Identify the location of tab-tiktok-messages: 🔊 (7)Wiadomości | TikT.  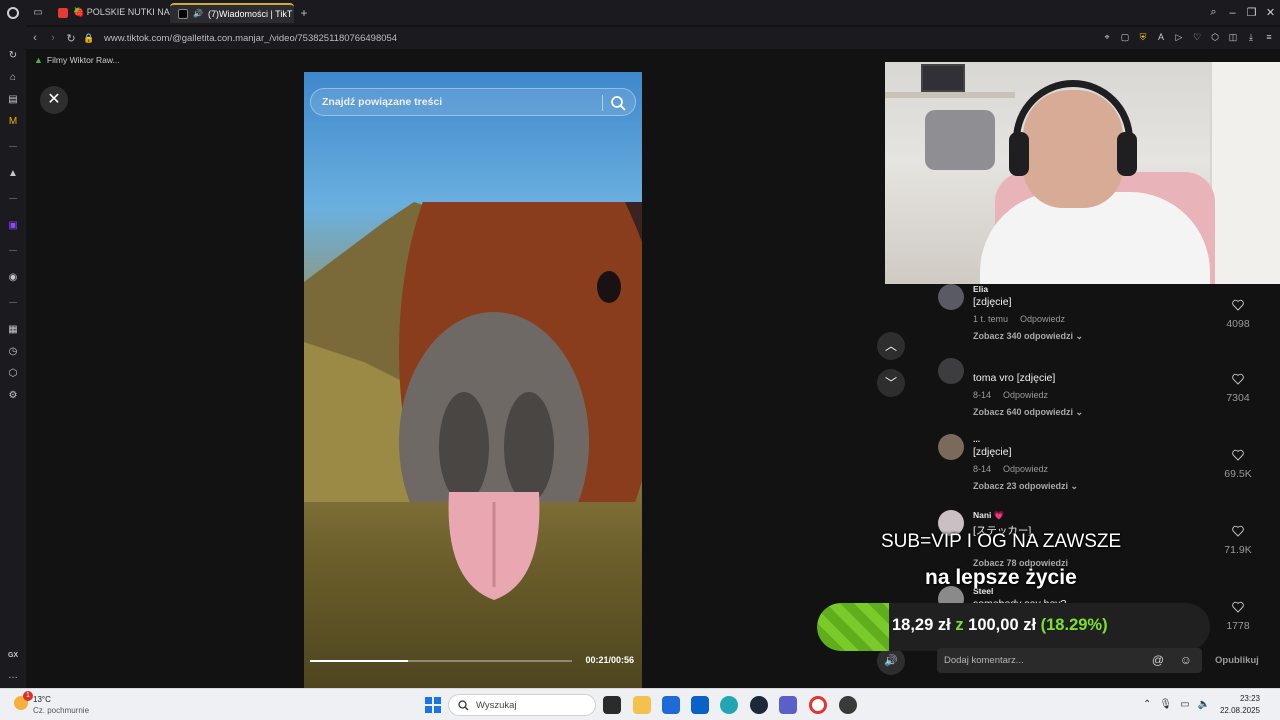
(232, 12).